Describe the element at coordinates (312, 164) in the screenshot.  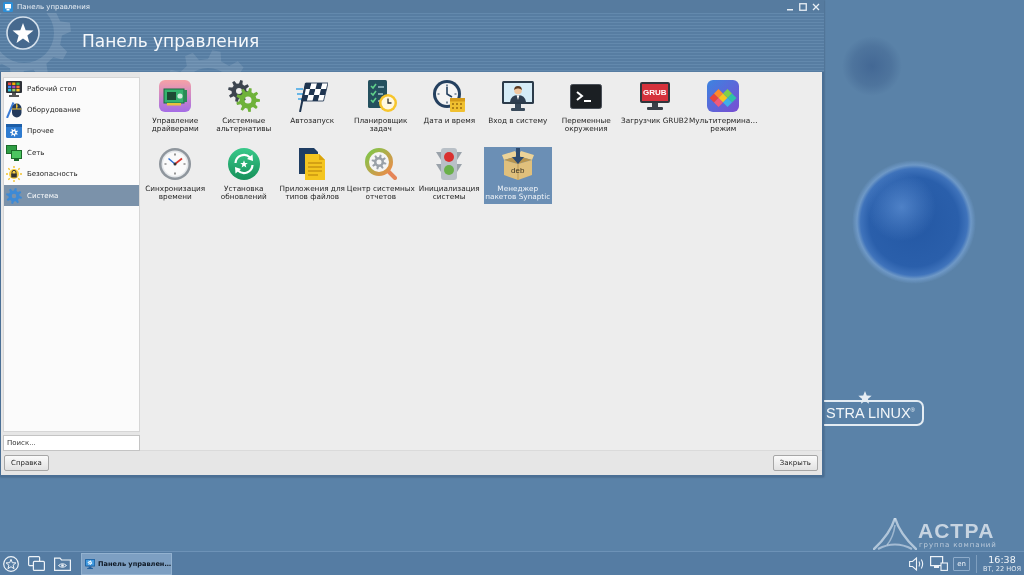
I see `documents-icon` at that location.